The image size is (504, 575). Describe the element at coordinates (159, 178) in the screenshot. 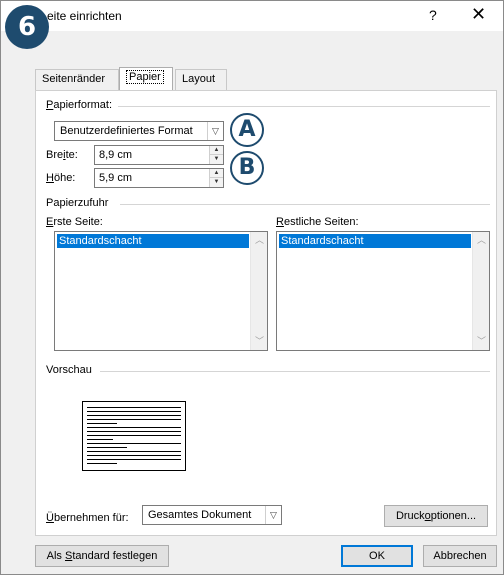

I see `height-spinner: 5,9 cm ▲ ▼` at that location.